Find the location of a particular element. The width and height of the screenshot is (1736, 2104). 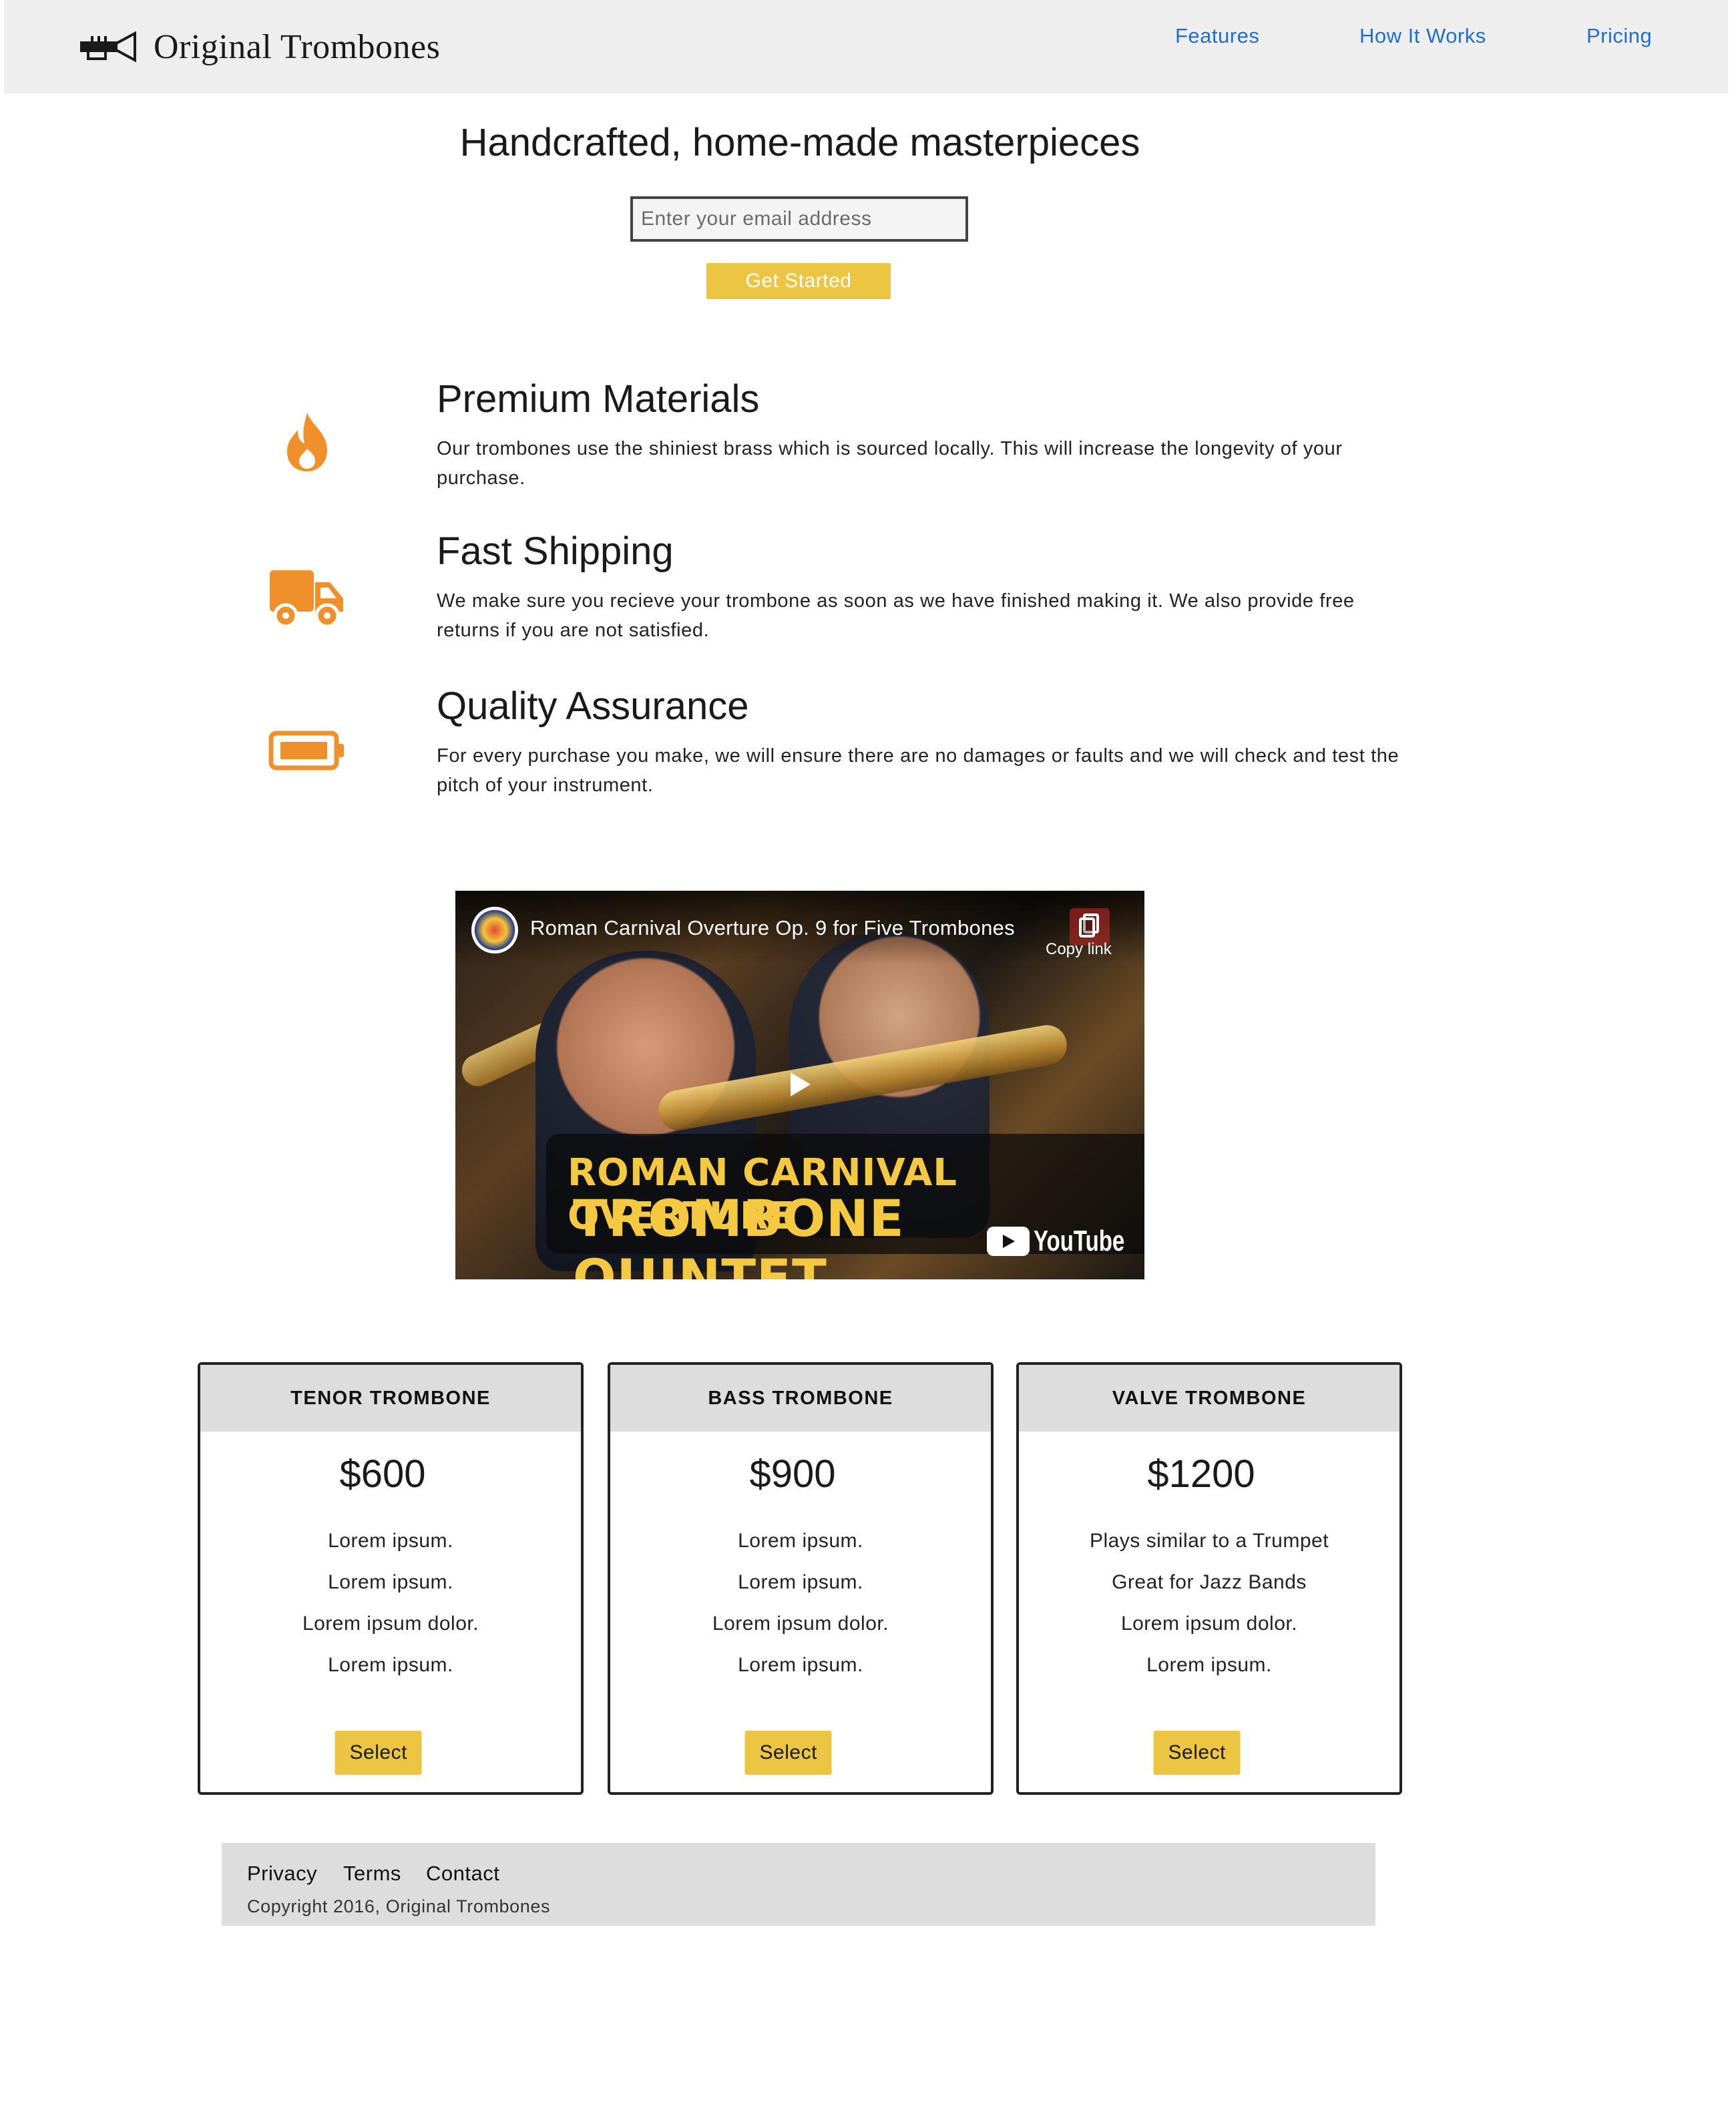

copy-link-label: Copy link is located at coordinates (1079, 950).